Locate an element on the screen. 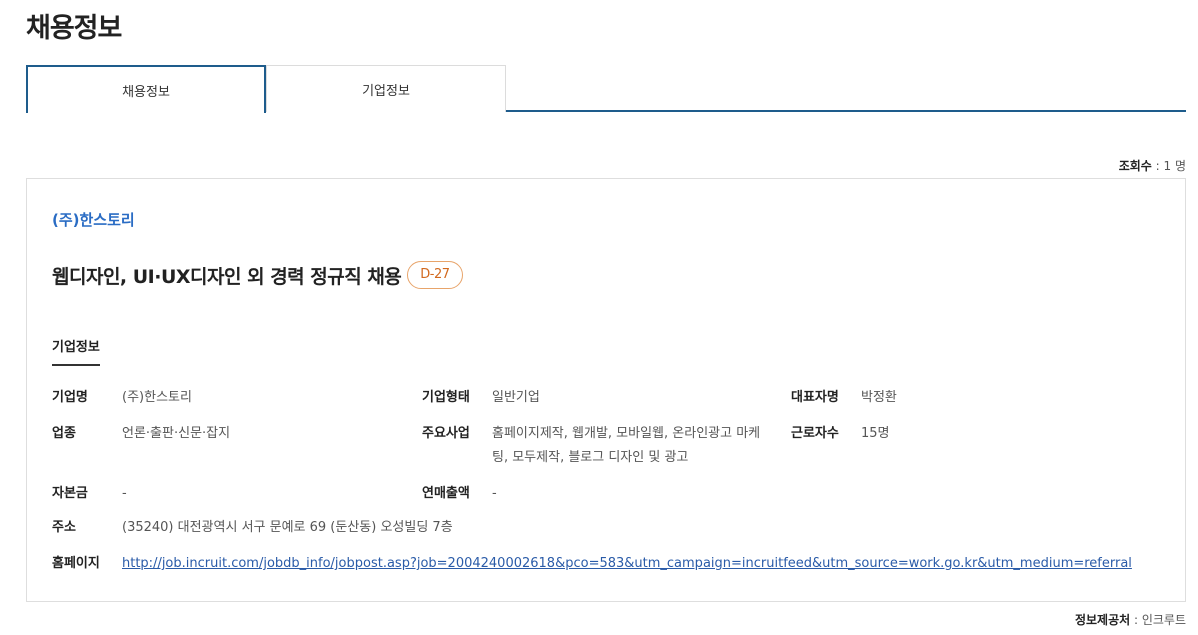  info-capital: 자본금 - is located at coordinates (89, 494).